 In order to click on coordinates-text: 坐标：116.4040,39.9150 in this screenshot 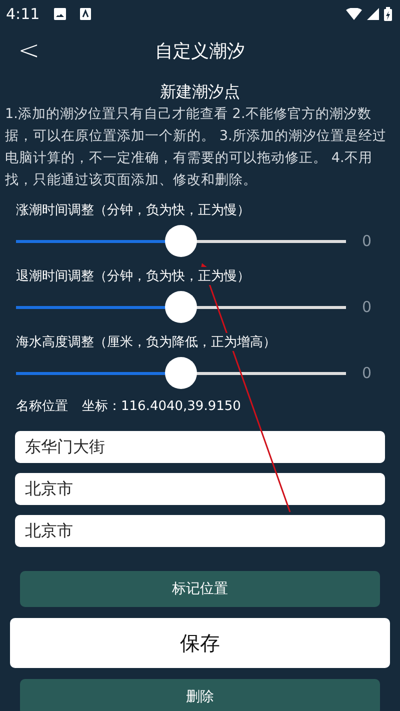, I will do `click(161, 406)`.